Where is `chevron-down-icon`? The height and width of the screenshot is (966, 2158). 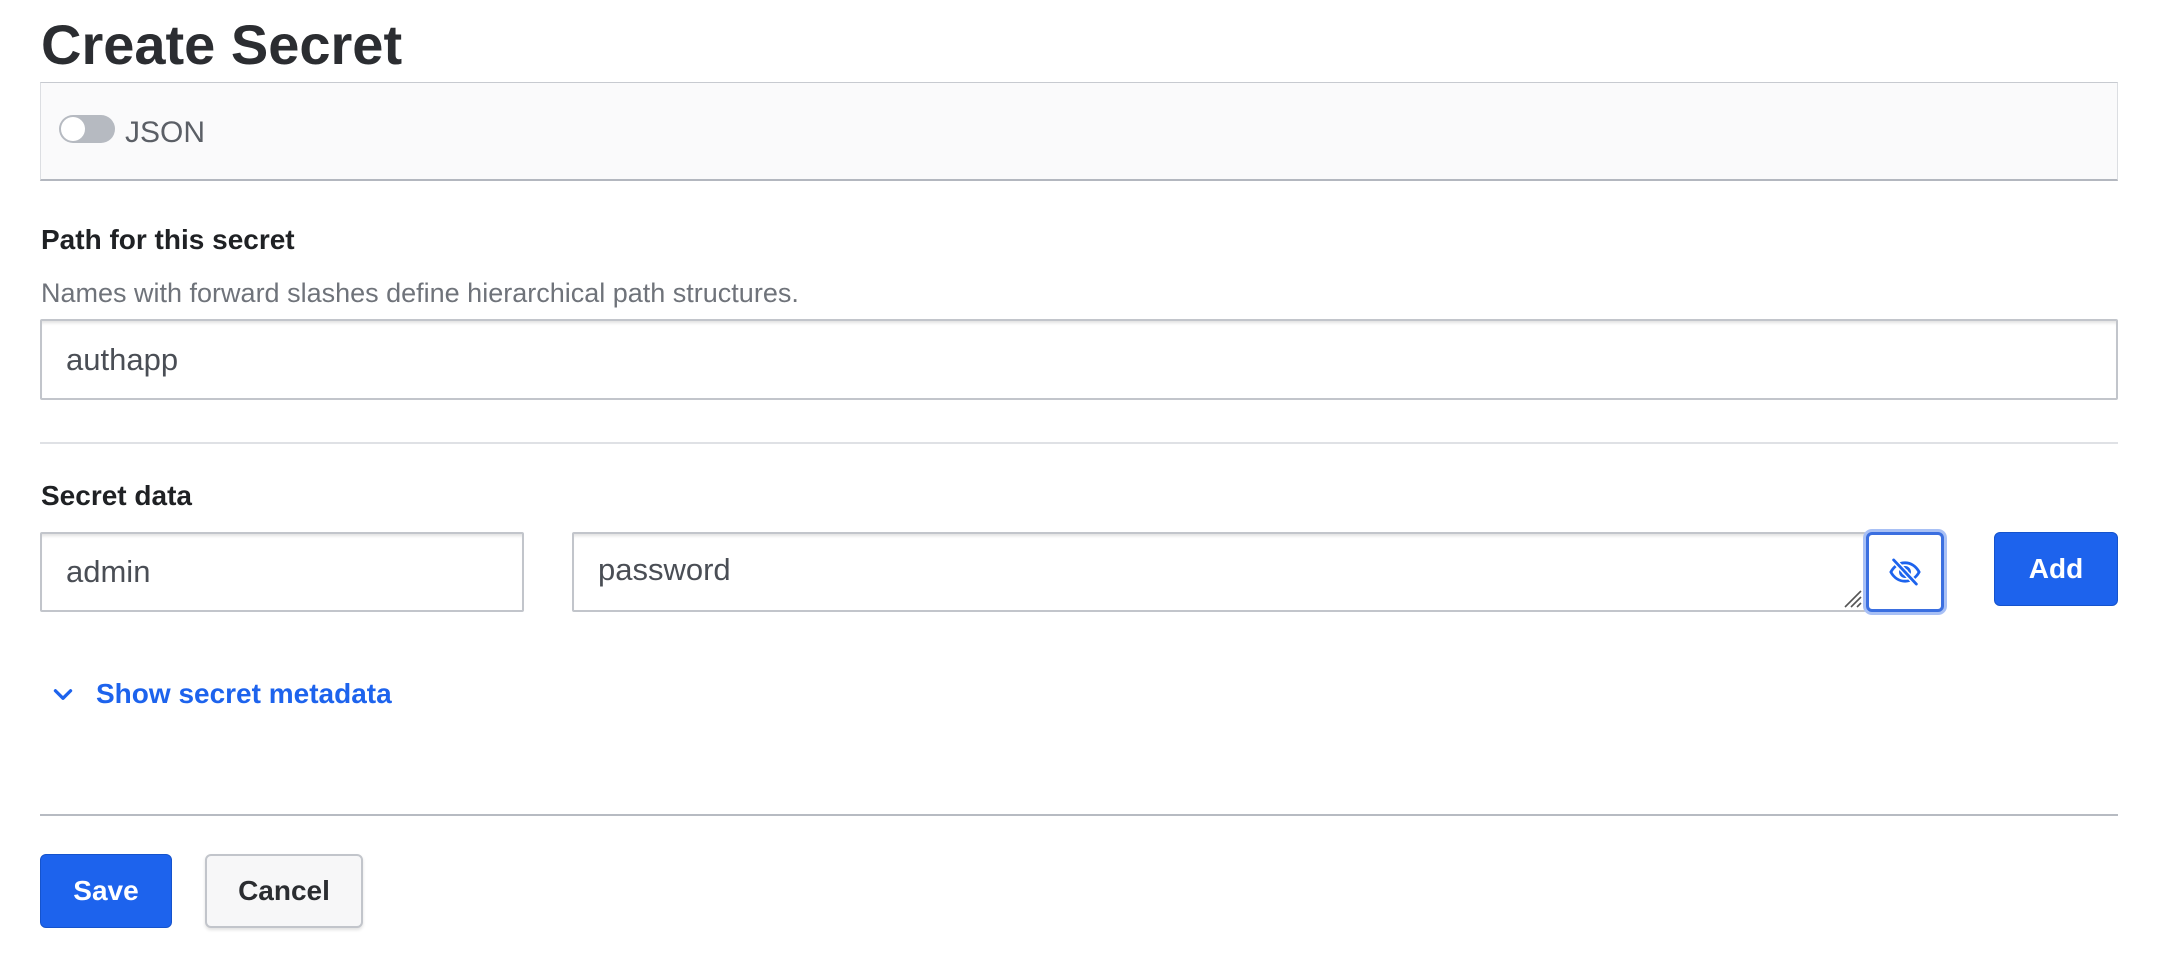 chevron-down-icon is located at coordinates (63, 694).